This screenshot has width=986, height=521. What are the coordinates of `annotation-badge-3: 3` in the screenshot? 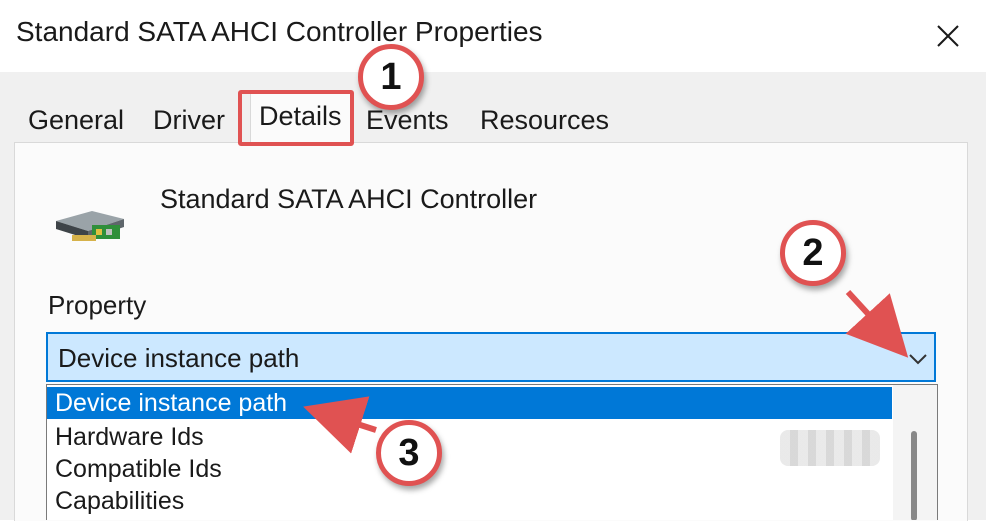 It's located at (409, 453).